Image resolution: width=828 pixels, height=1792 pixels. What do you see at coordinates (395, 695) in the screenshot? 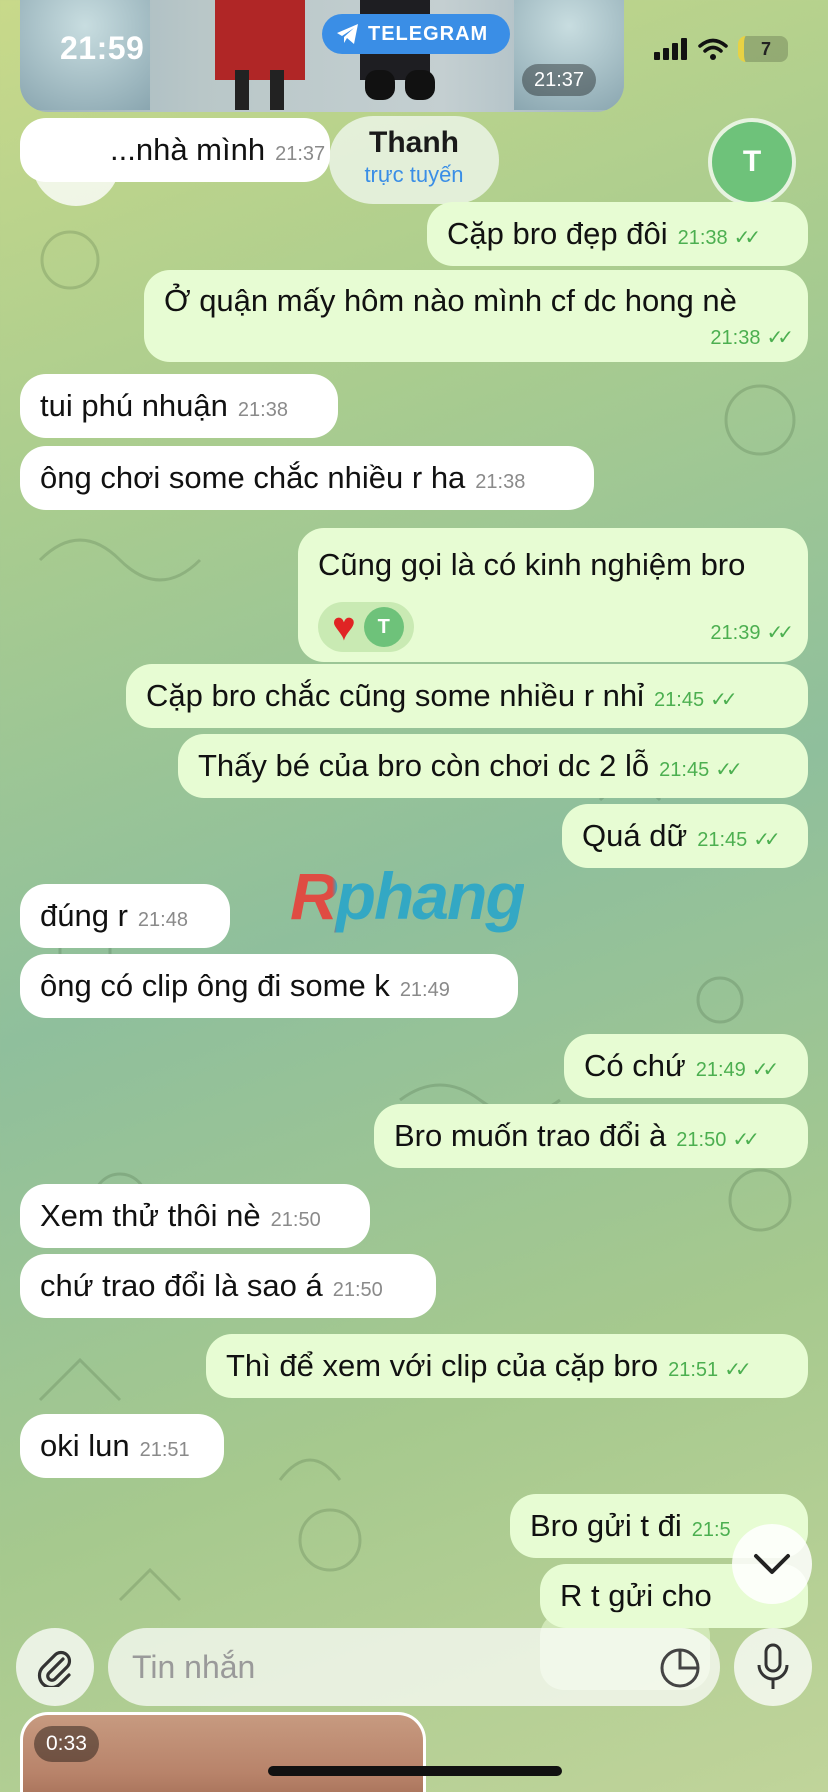
I see `message-text: Cặp bro chắc cũng some nhiều r nhỉ` at bounding box center [395, 695].